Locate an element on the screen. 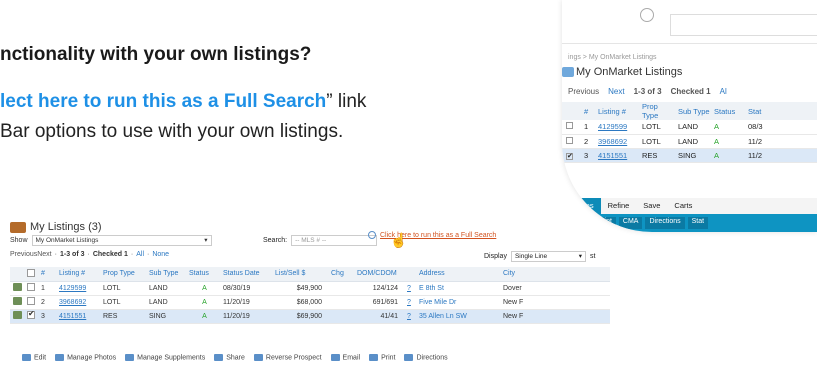  table-row: 1 4129599 LOTL LAND A 08/3 is located at coordinates (689, 127).